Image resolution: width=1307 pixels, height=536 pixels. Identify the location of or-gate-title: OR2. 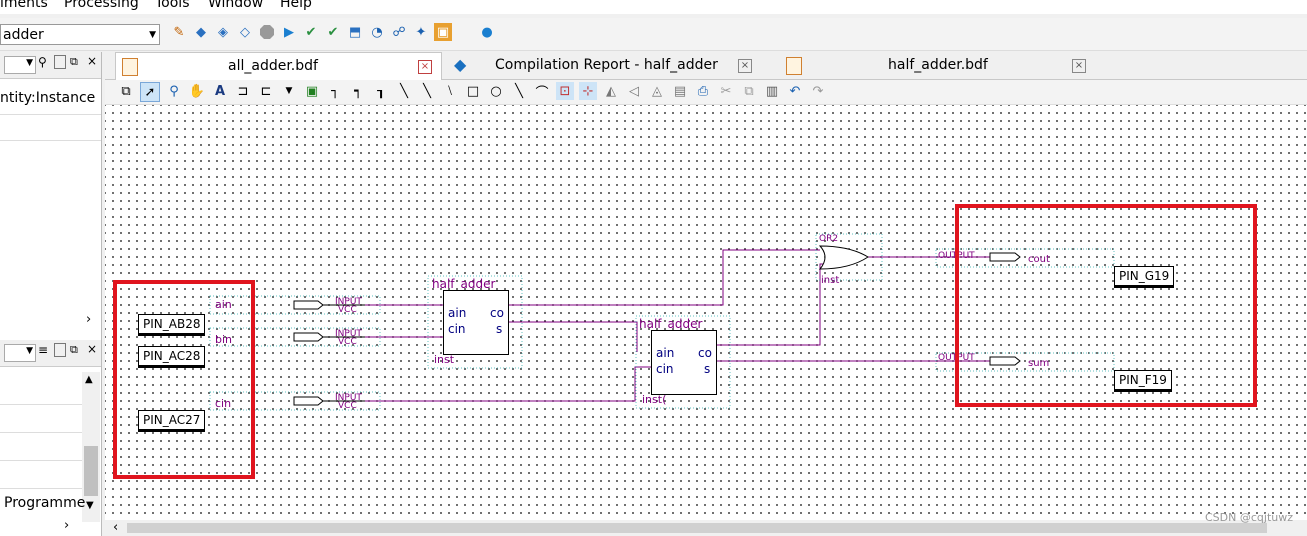
(829, 239).